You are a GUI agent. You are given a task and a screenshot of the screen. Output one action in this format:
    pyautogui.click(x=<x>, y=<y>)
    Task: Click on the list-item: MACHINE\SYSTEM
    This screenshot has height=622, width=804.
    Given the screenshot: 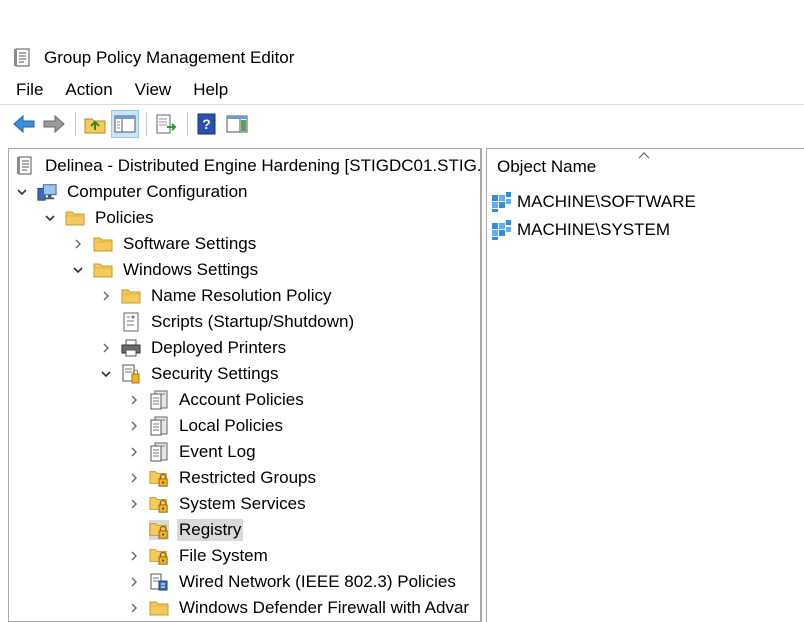 What is the action you would take?
    pyautogui.click(x=580, y=230)
    